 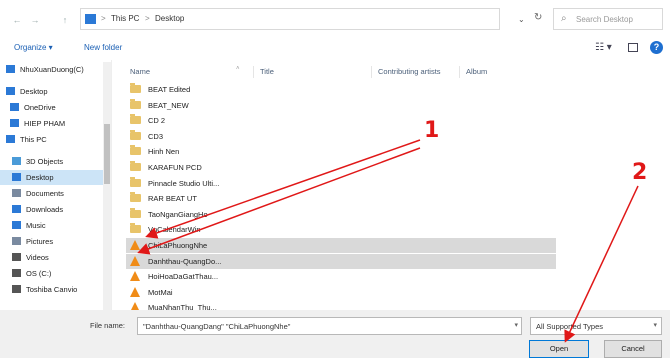 What do you see at coordinates (37, 257) in the screenshot?
I see `nav-item-label: Videos` at bounding box center [37, 257].